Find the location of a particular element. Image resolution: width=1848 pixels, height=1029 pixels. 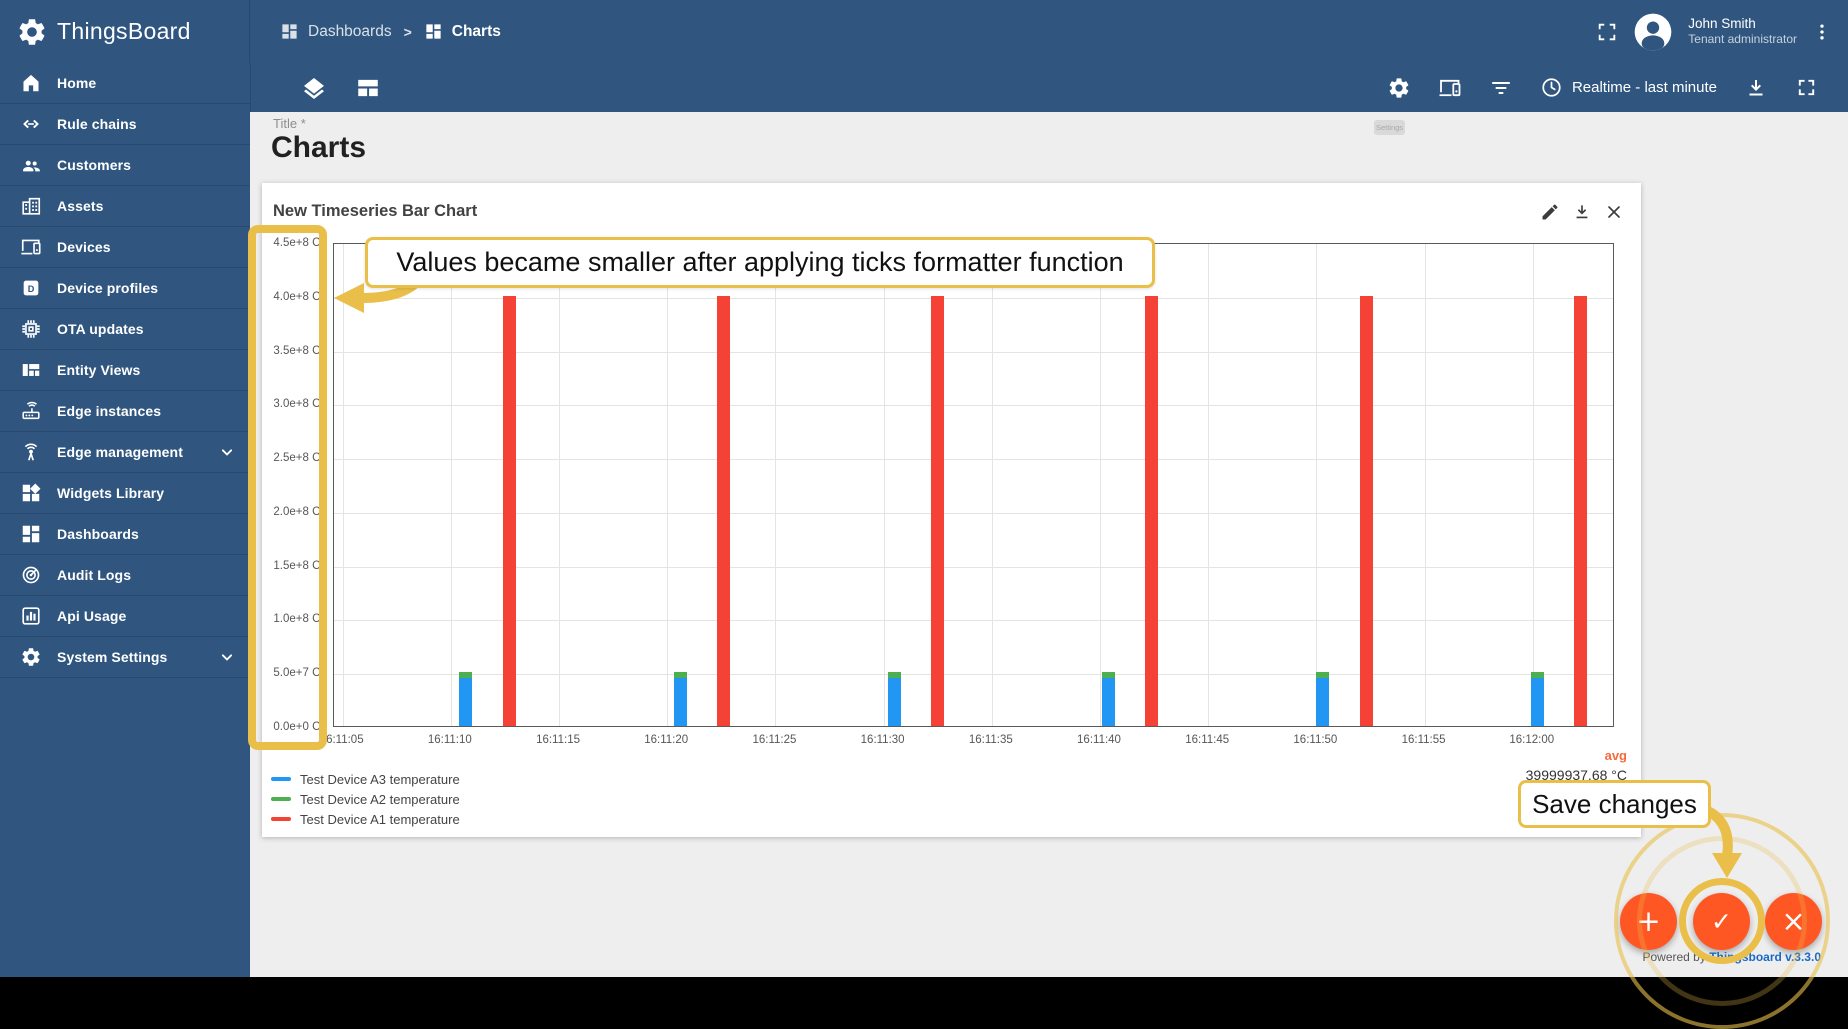

devices-icon is located at coordinates (31, 247).